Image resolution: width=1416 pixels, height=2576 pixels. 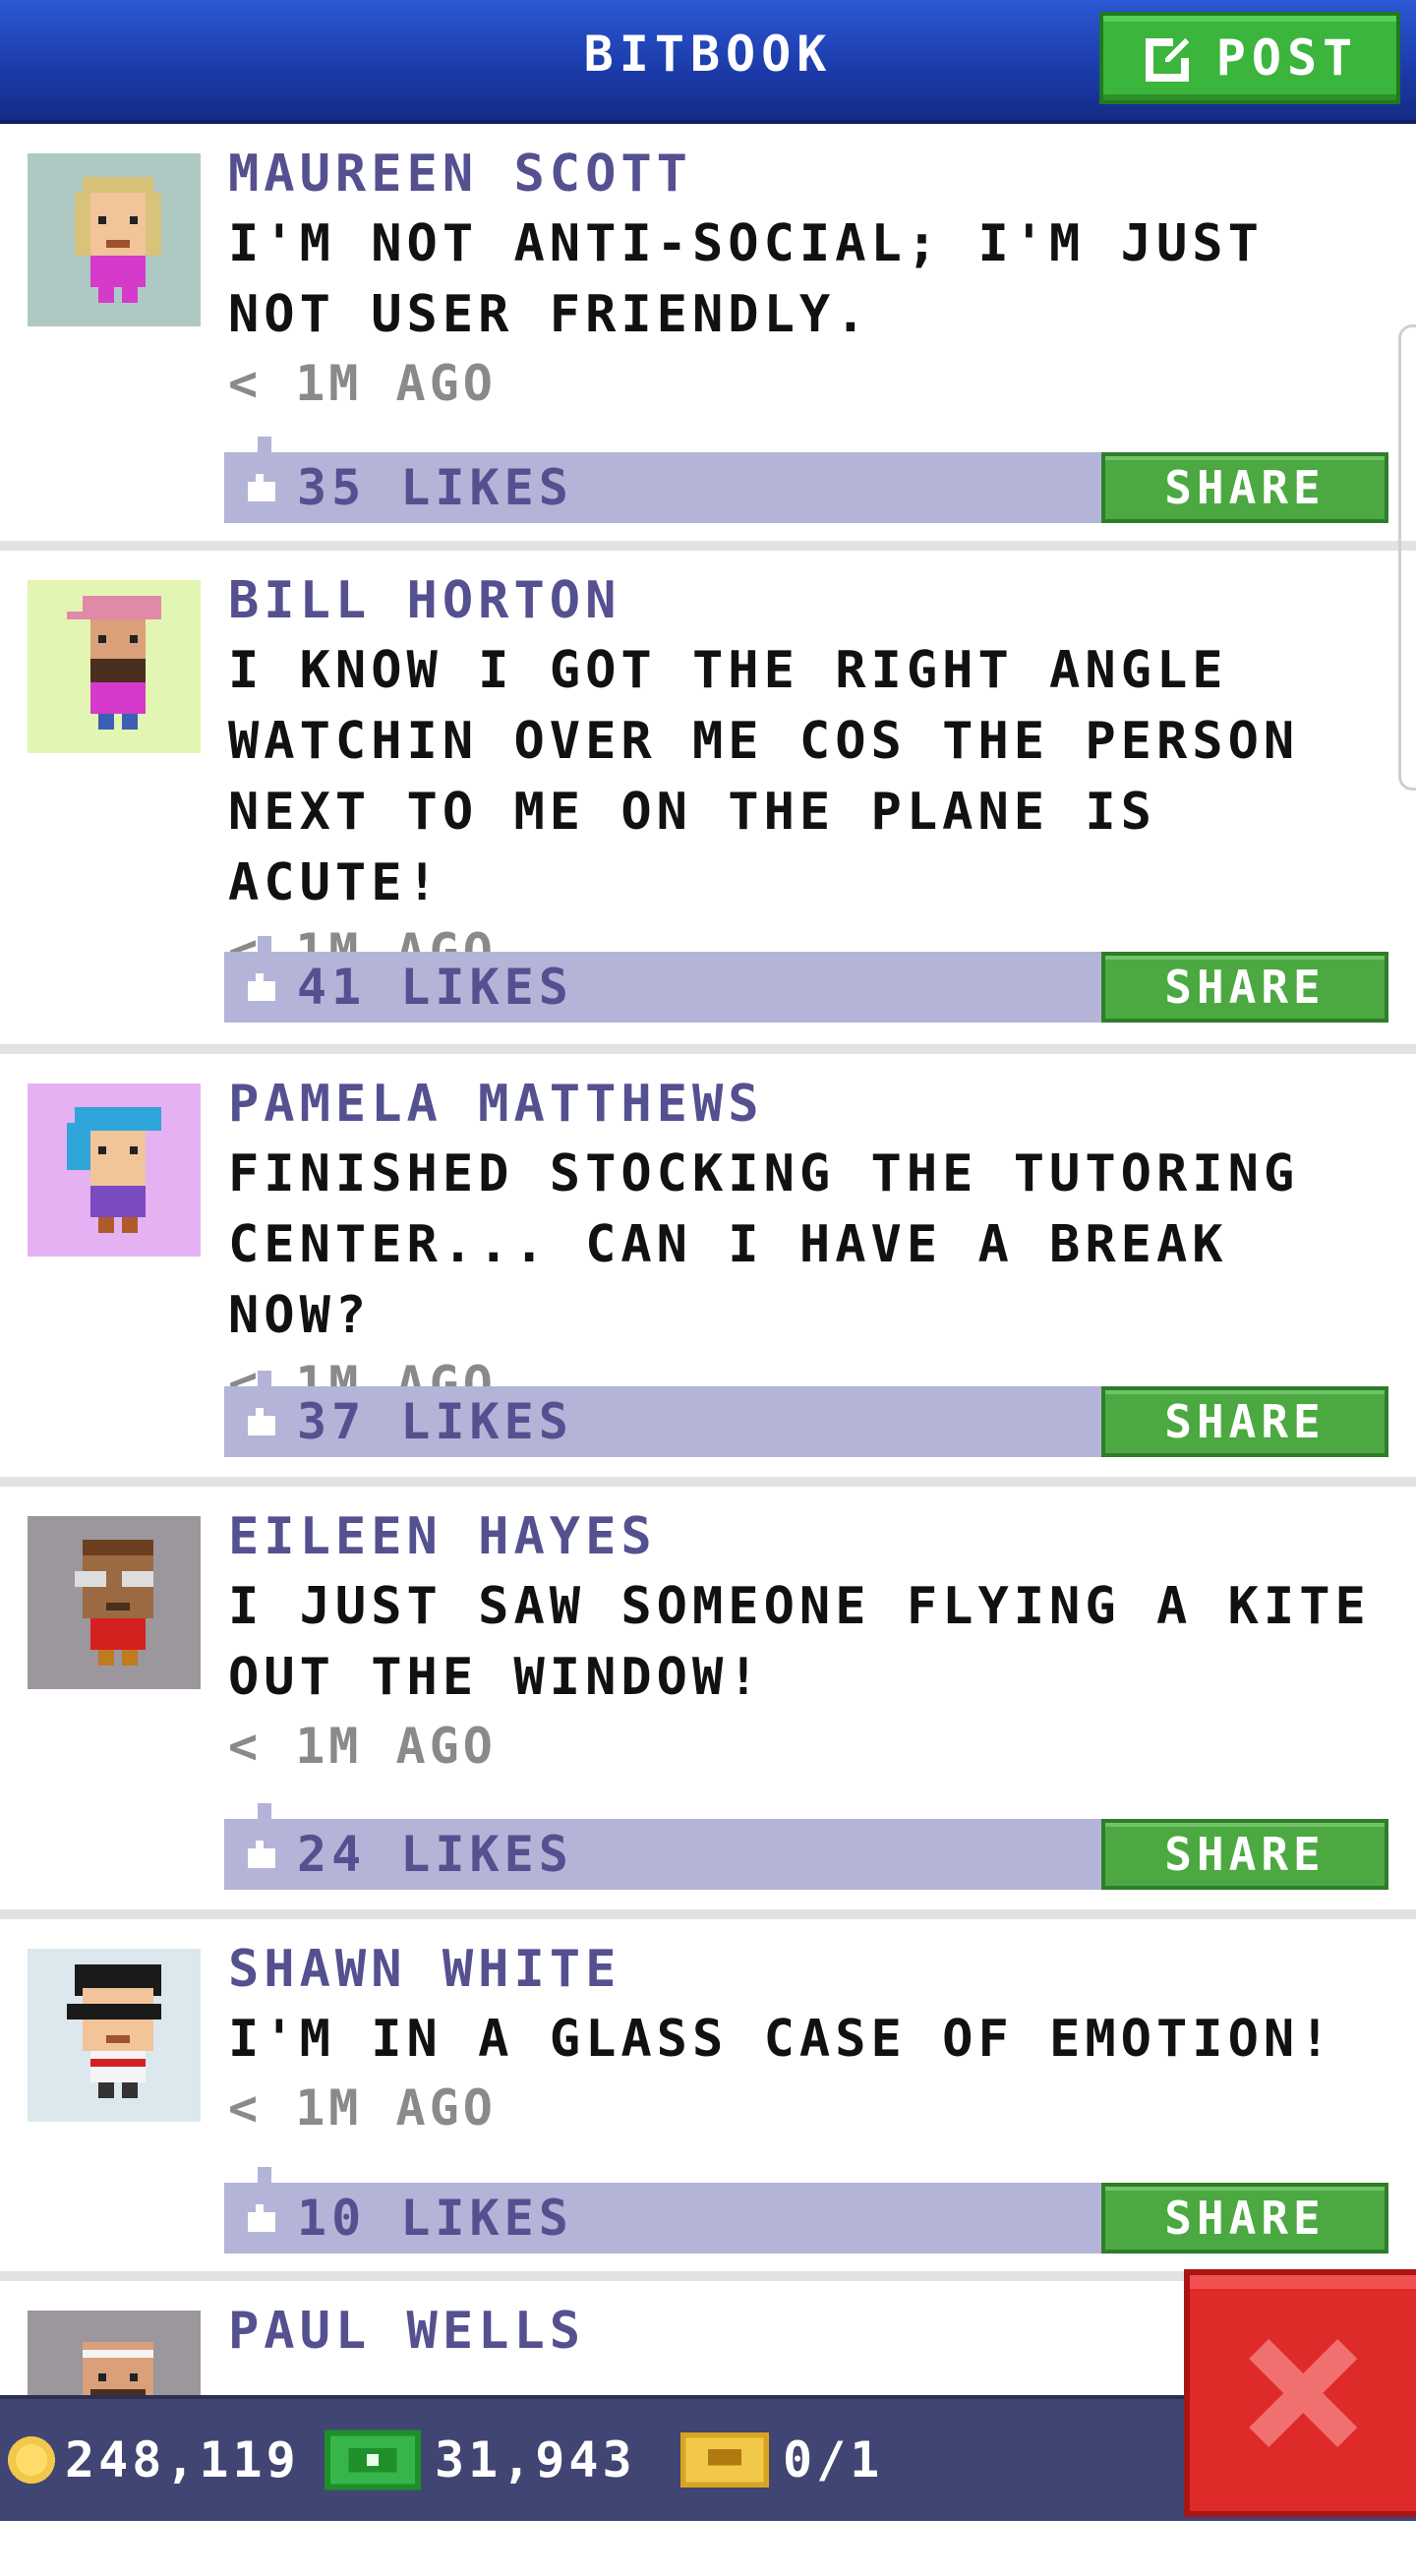 I want to click on like-count: 24 LIKES, so click(x=408, y=1854).